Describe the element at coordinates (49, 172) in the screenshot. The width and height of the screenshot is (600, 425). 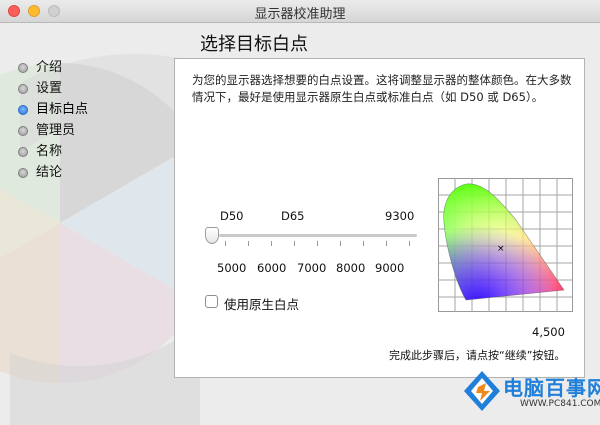
I see `sidebar-item-label: 结论` at that location.